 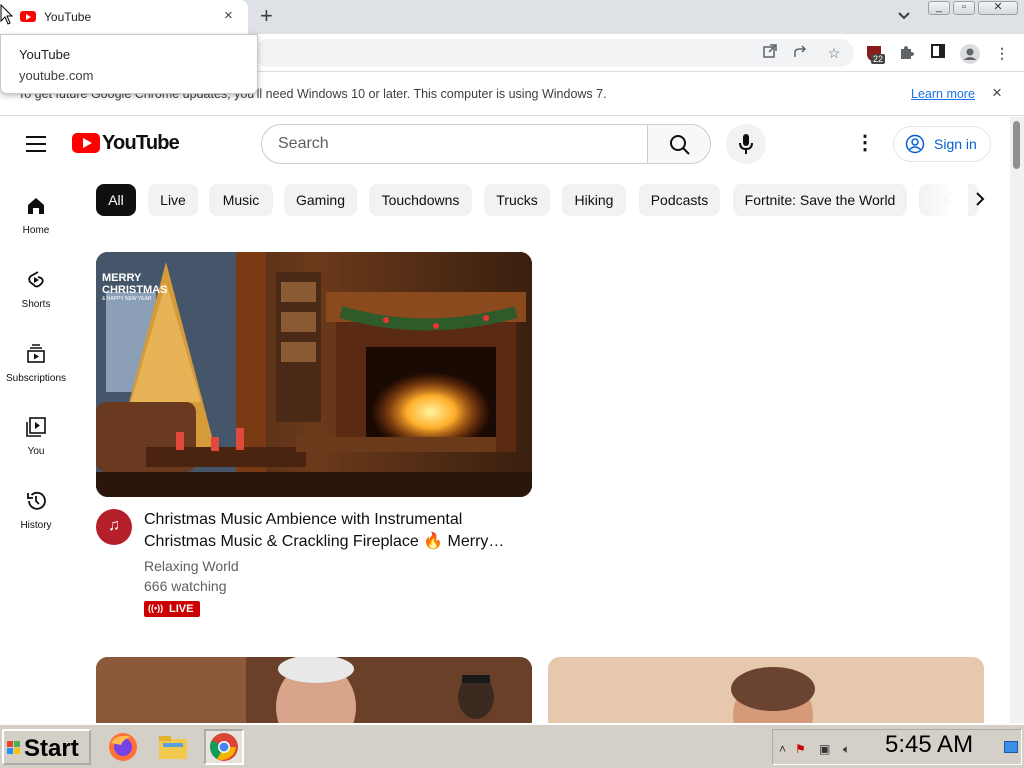 I want to click on windows-flag-icon, so click(x=13, y=747).